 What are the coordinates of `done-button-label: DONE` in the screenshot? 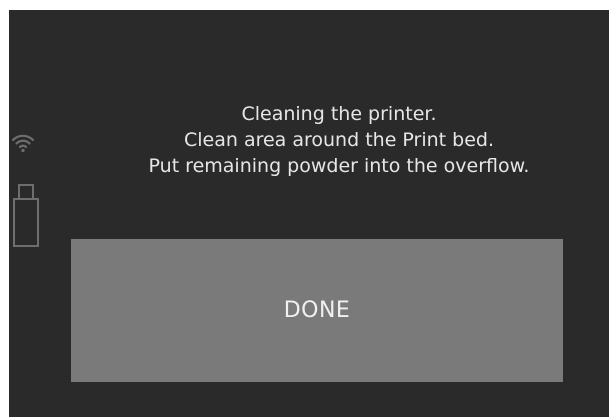 It's located at (317, 310).